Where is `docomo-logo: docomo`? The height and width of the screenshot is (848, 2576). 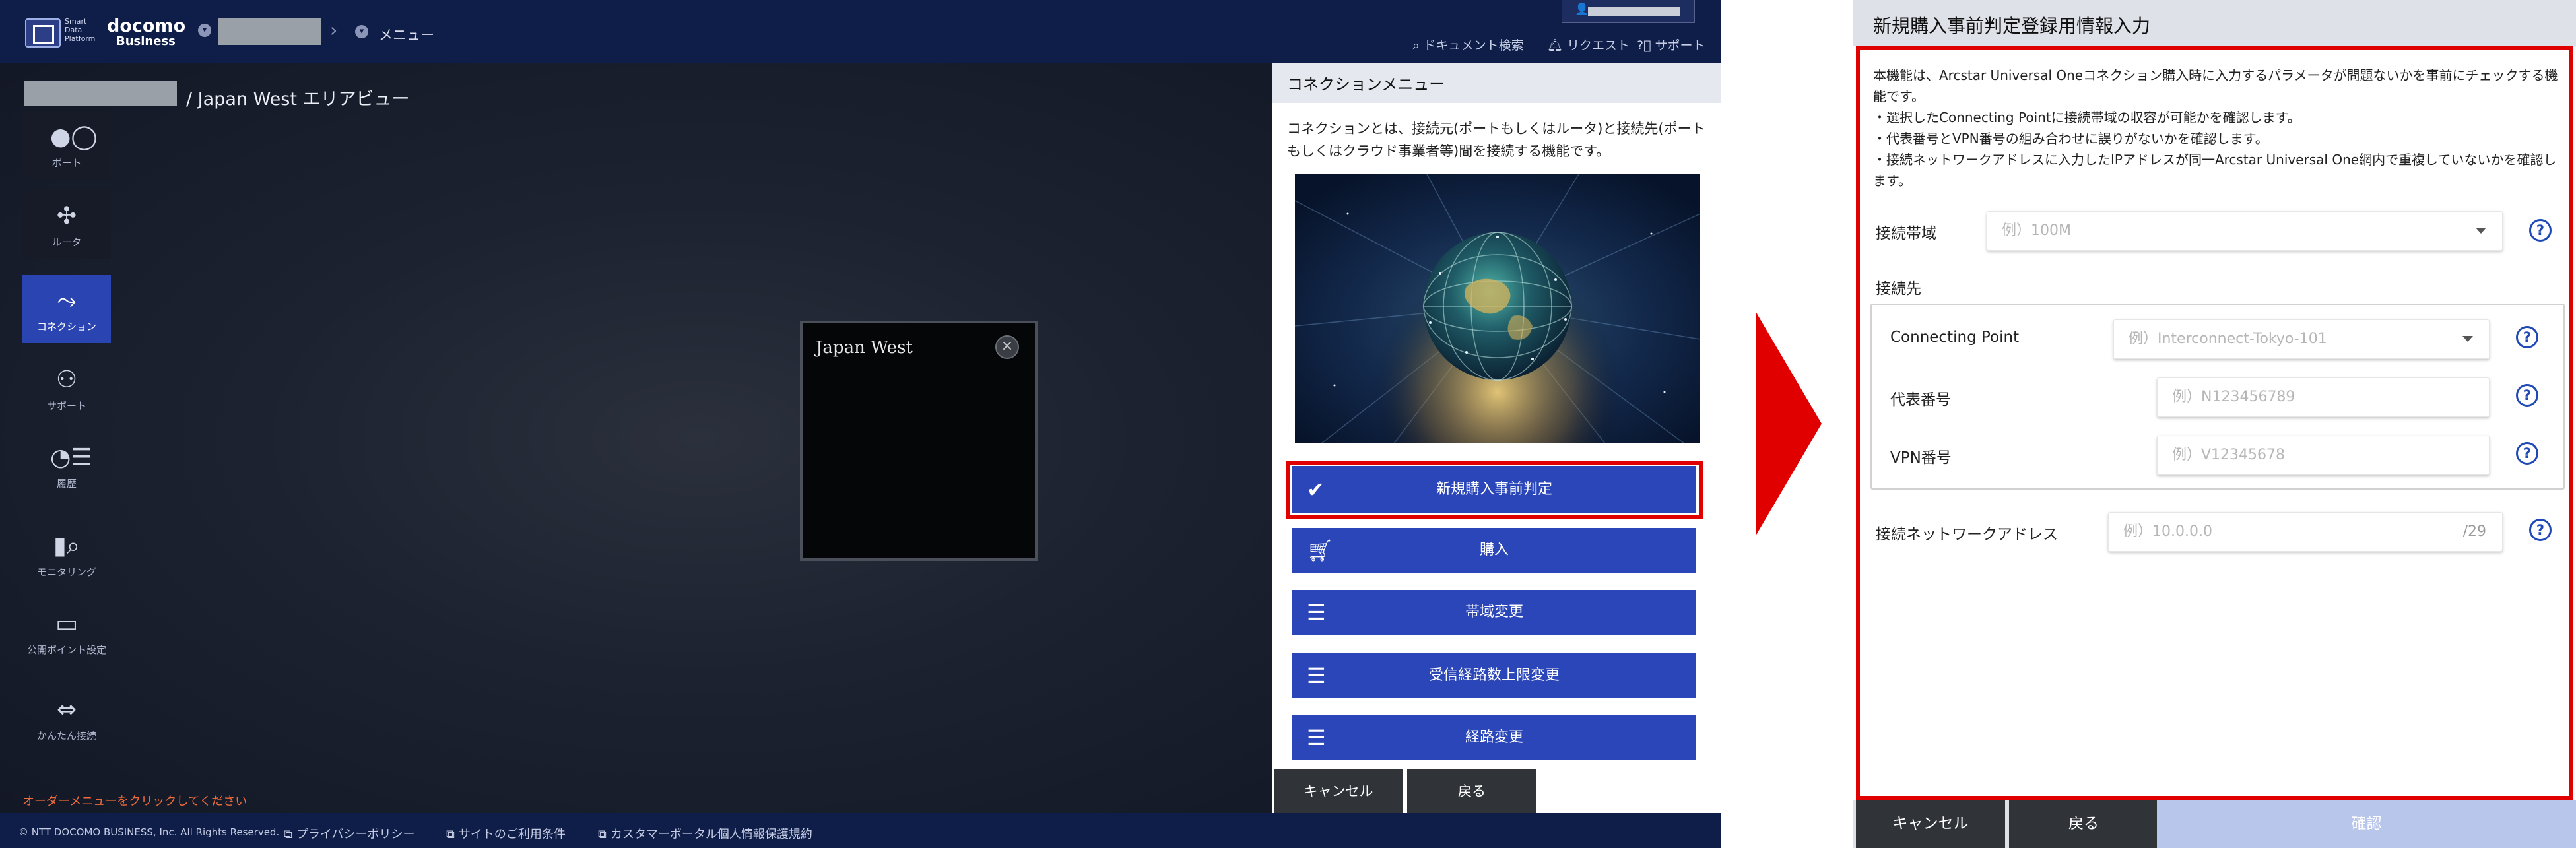
docomo-logo: docomo is located at coordinates (146, 26).